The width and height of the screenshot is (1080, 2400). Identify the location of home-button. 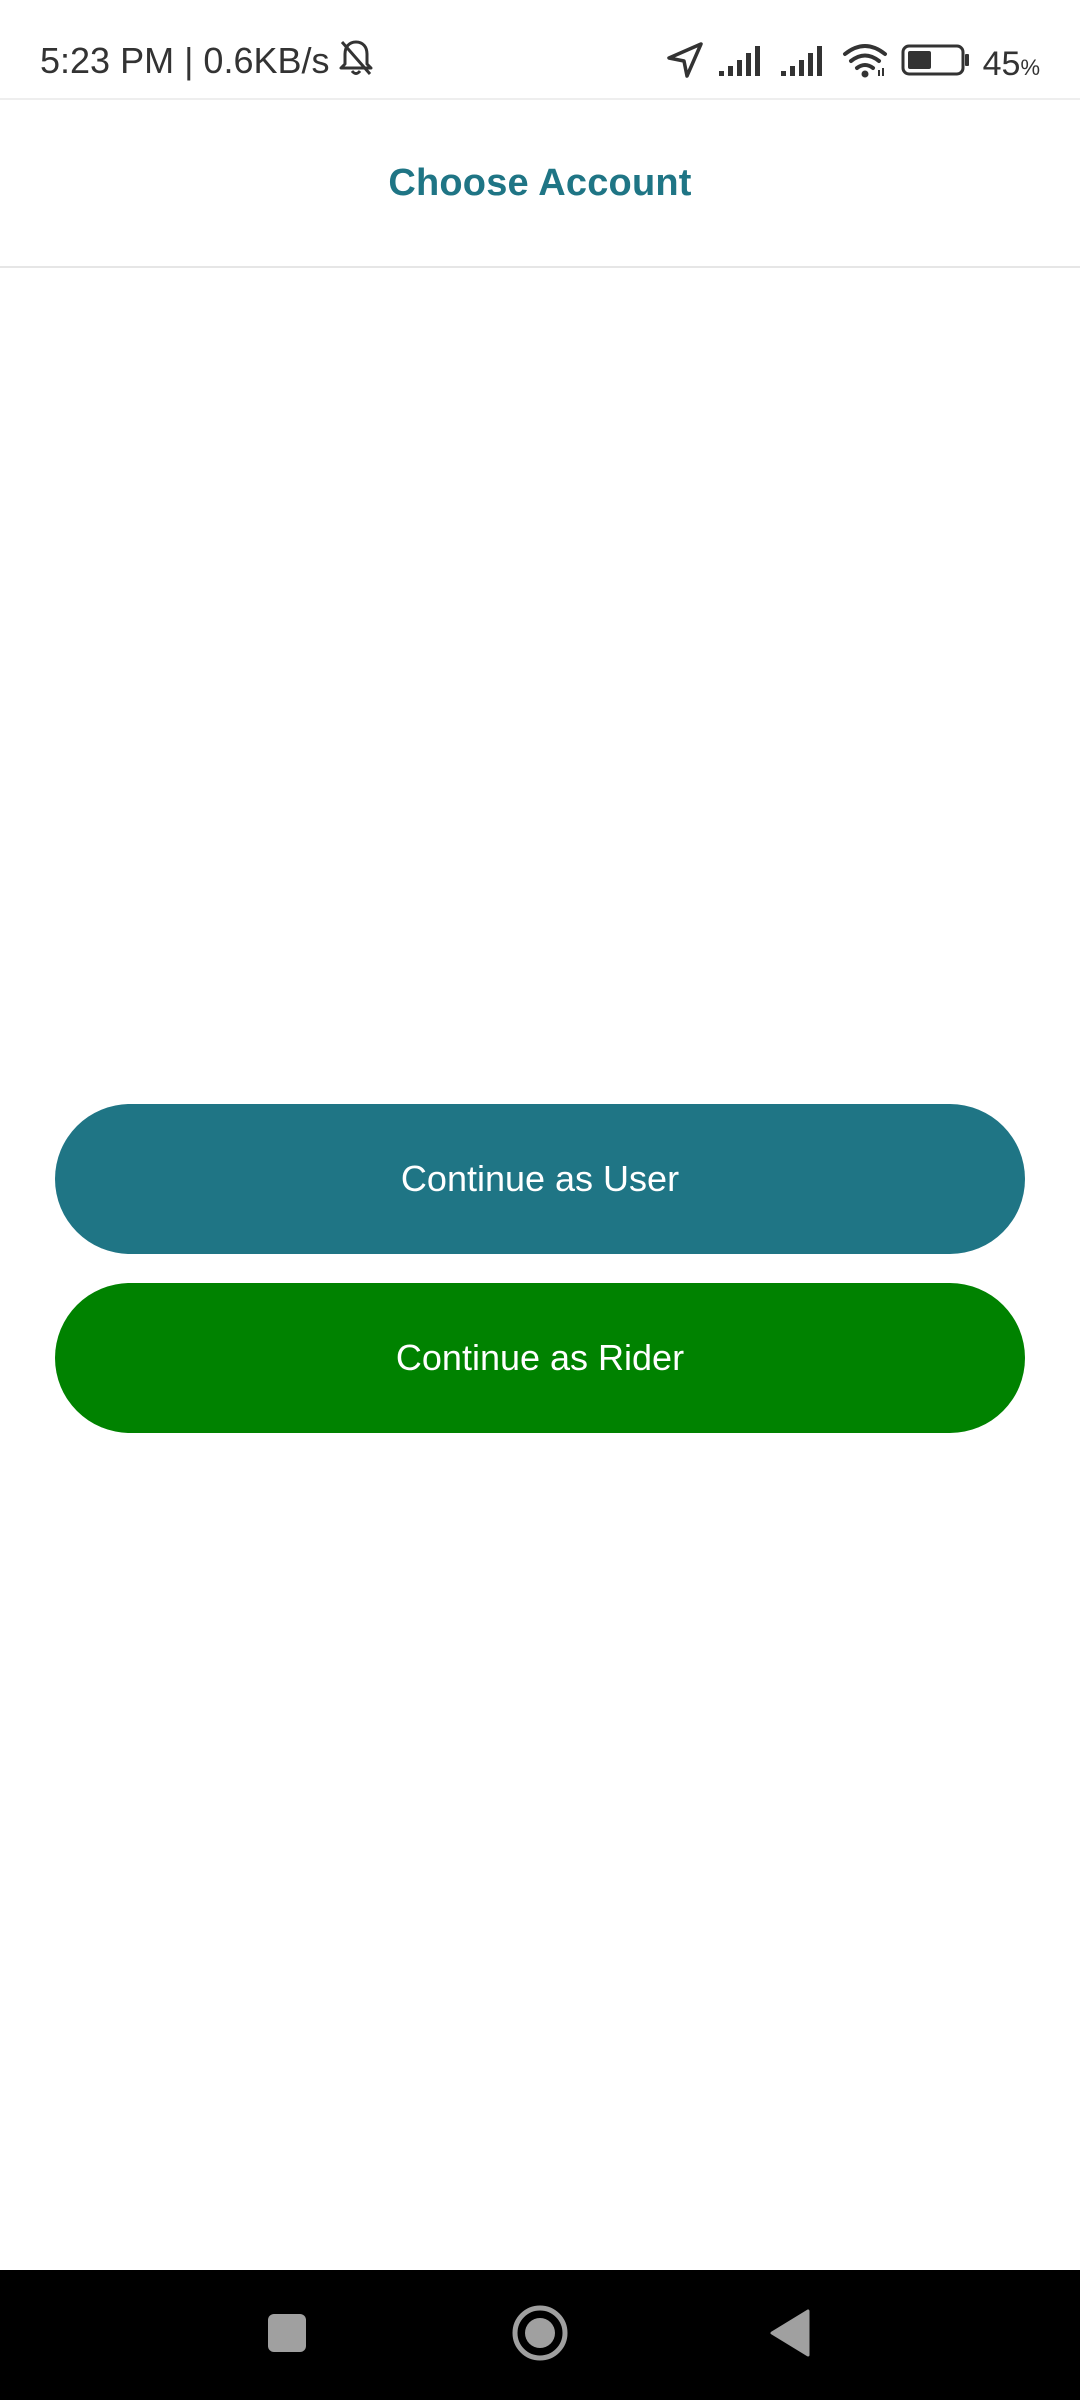
(540, 2335).